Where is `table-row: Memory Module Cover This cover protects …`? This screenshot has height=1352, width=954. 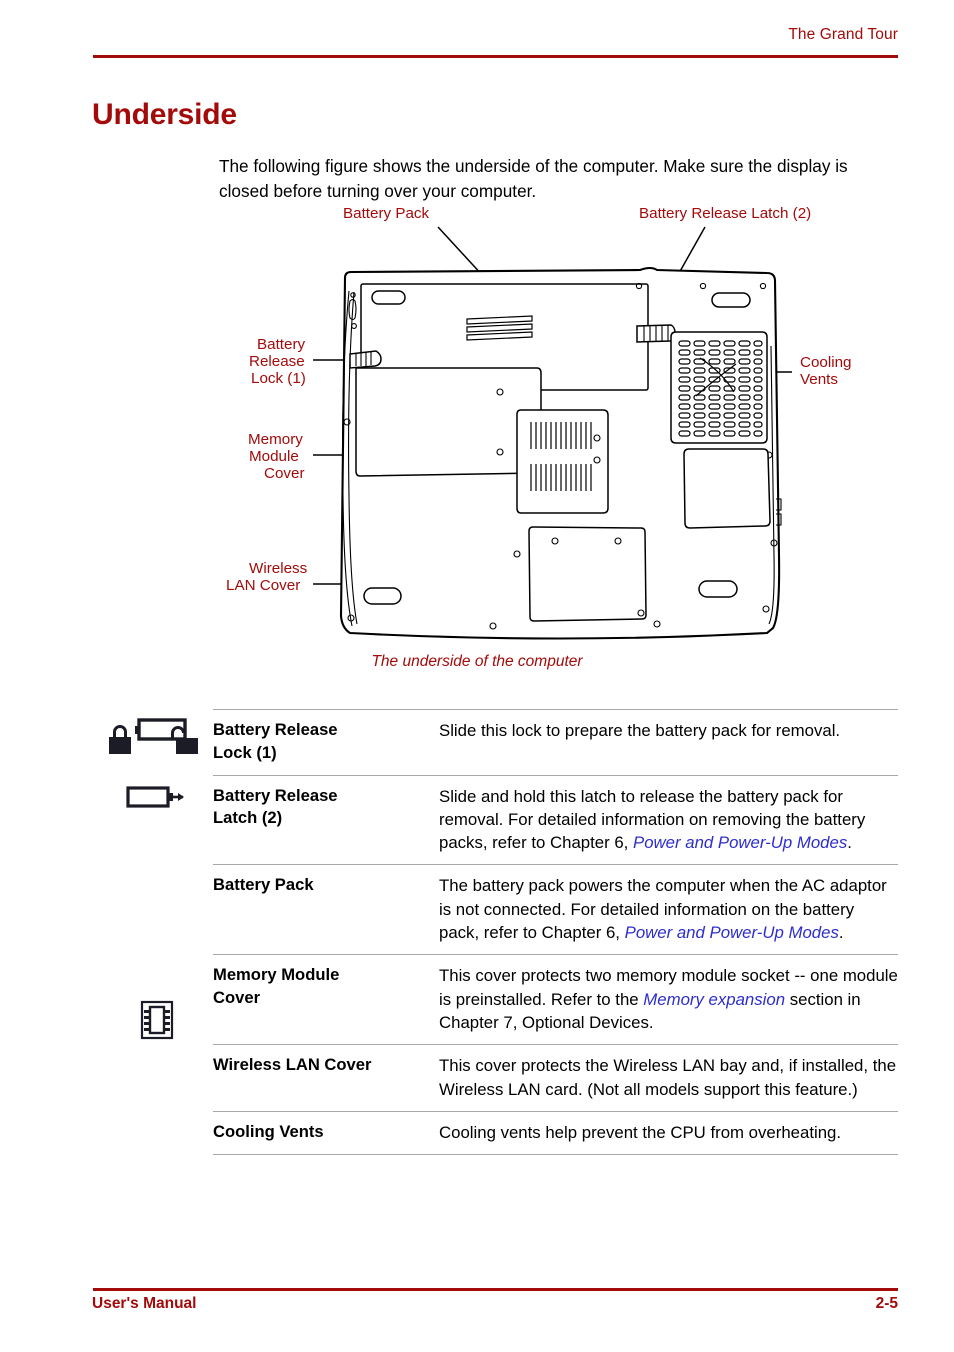
table-row: Memory Module Cover This cover protects … is located at coordinates (555, 999).